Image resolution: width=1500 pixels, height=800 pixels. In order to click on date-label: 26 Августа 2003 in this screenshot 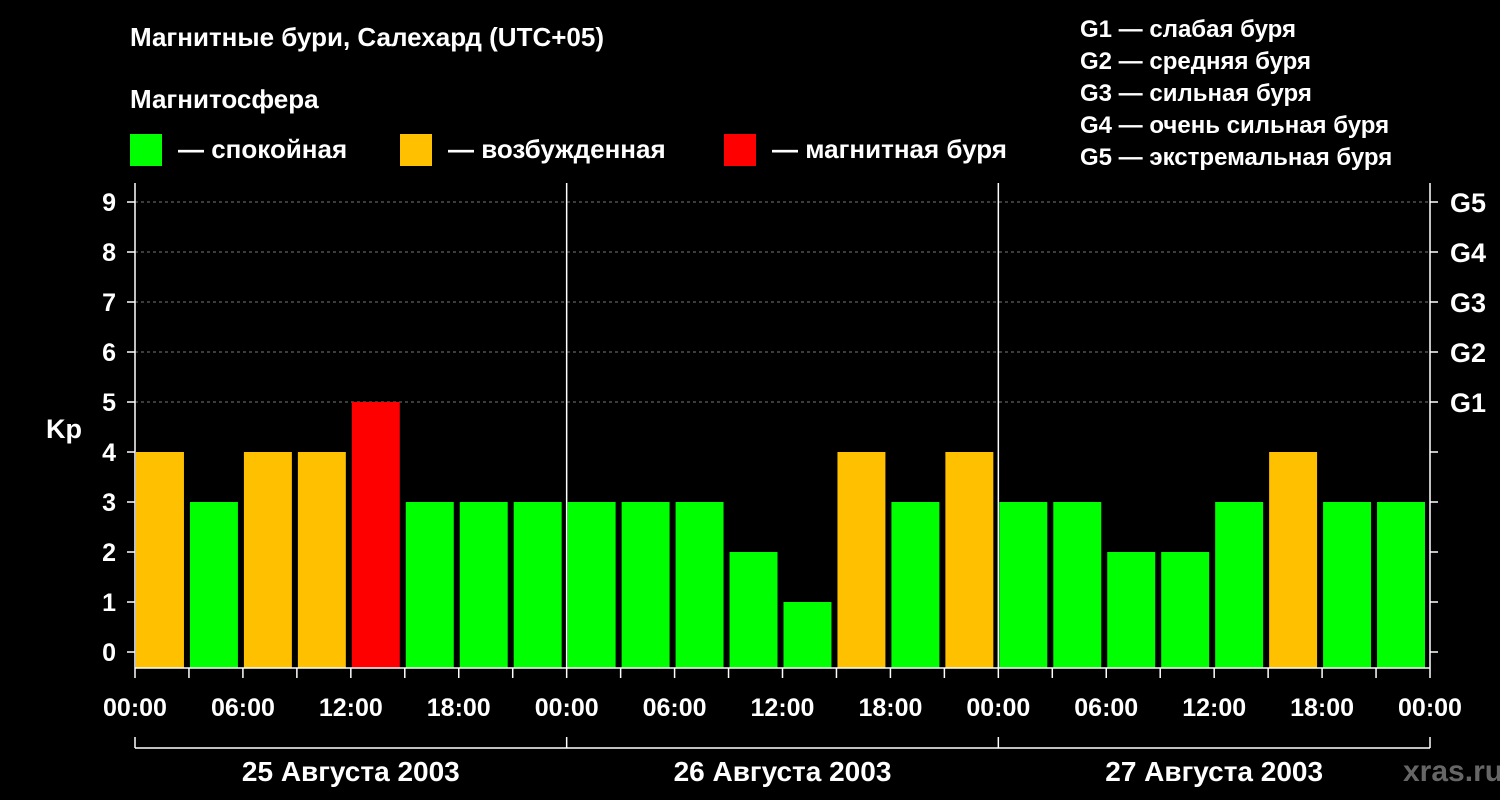, I will do `click(783, 771)`.